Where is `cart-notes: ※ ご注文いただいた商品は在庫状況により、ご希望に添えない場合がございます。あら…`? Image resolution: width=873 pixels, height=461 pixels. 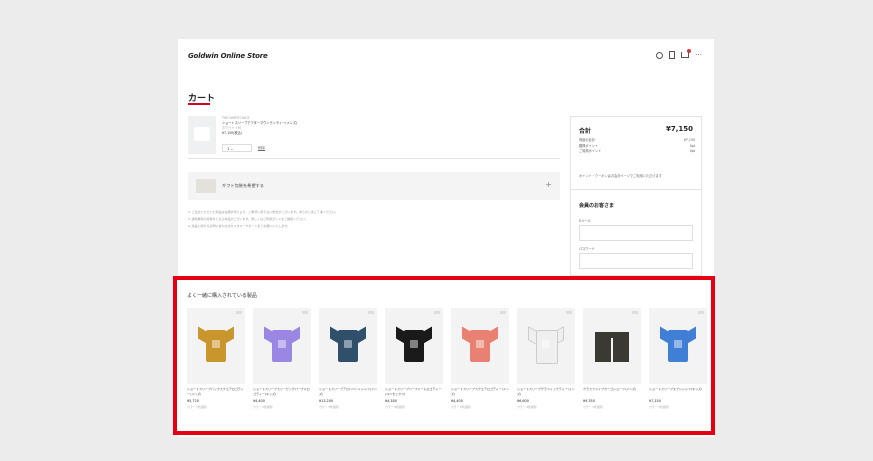
cart-notes: ※ ご注文いただいた商品は在庫状況により、ご希望に添えない場合がございます。あら… is located at coordinates (374, 219).